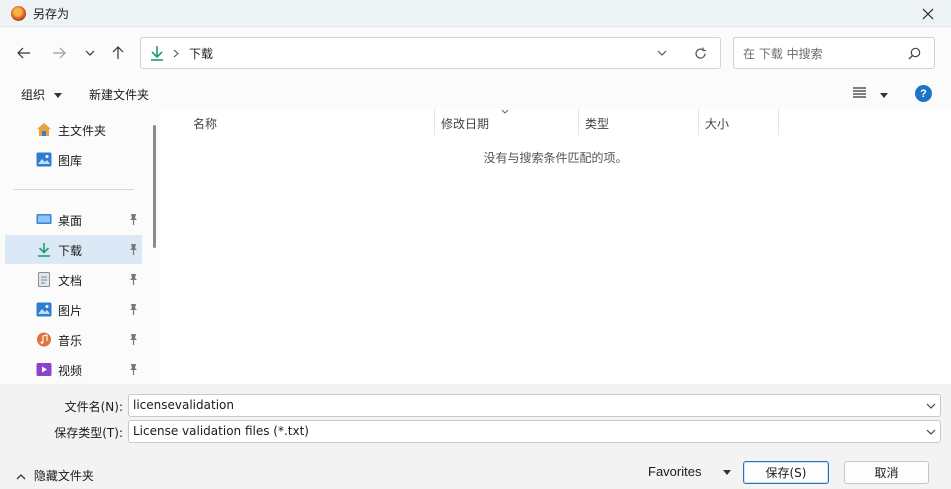  Describe the element at coordinates (73, 339) in the screenshot. I see `sidebar-item-music: 音乐` at that location.